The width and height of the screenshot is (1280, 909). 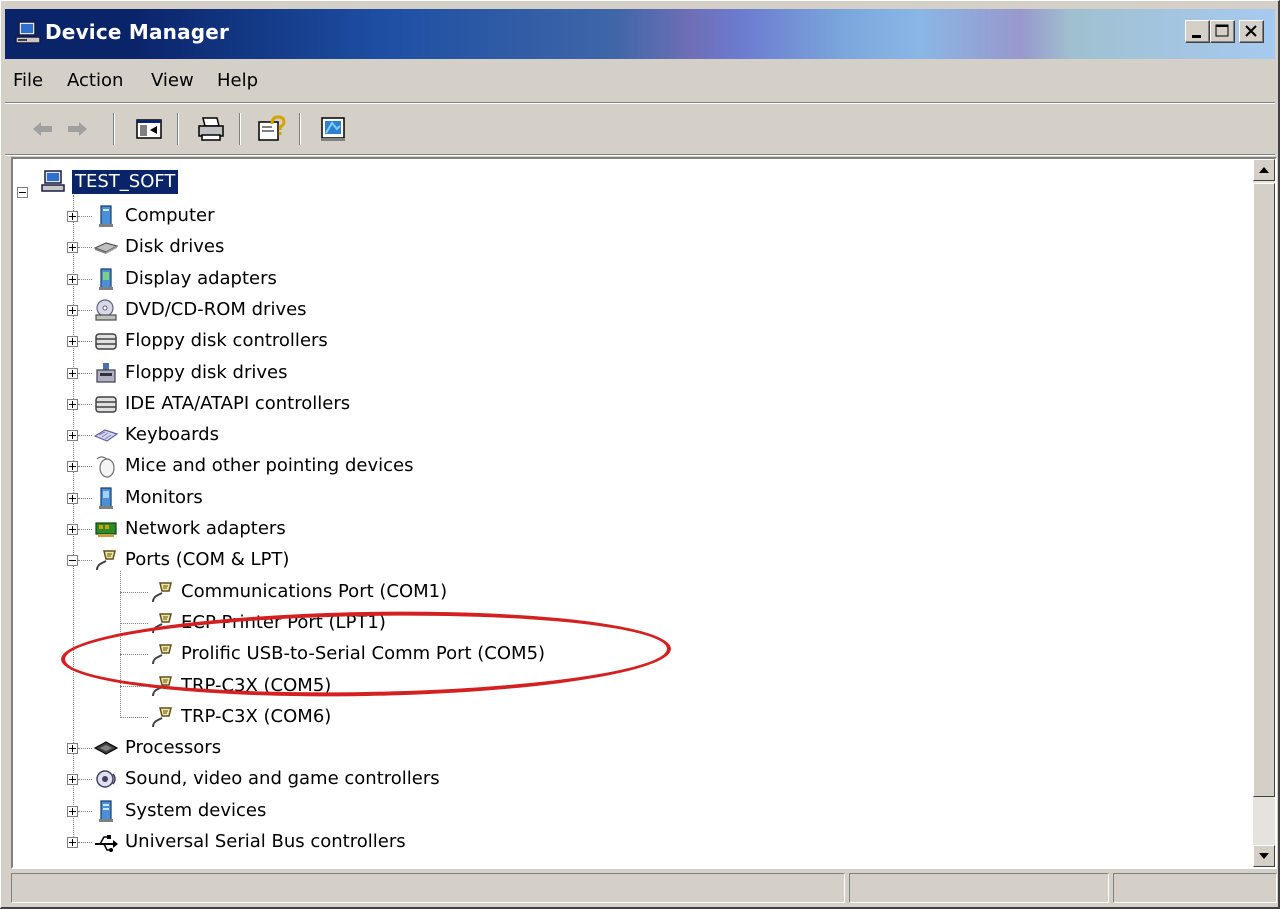 What do you see at coordinates (333, 129) in the screenshot?
I see `scan-hardware-button` at bounding box center [333, 129].